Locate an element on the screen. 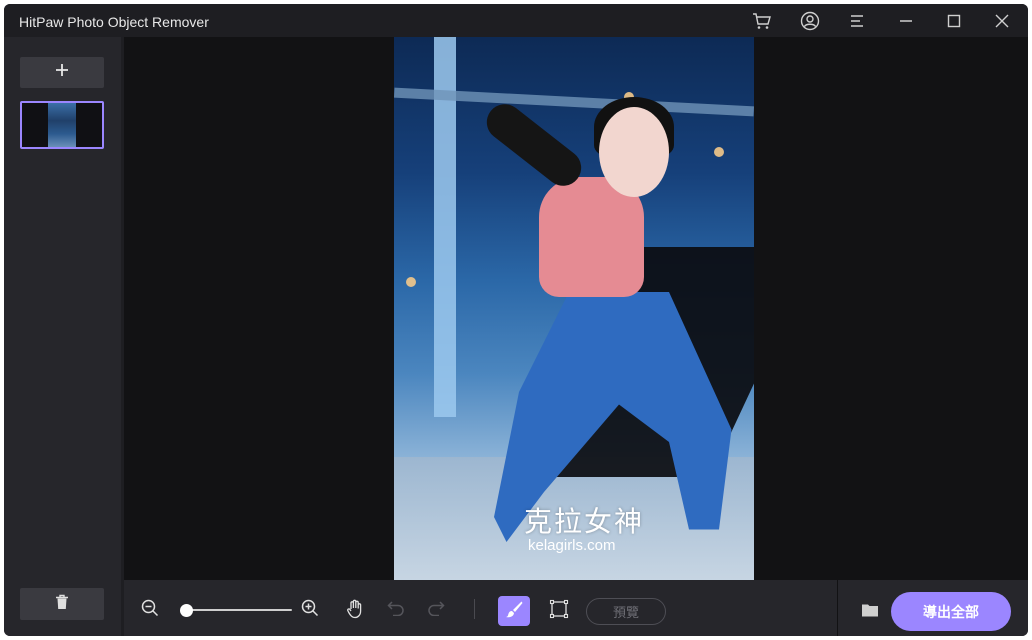 This screenshot has height=640, width=1032. watermark-url: kelagirls.com is located at coordinates (572, 545).